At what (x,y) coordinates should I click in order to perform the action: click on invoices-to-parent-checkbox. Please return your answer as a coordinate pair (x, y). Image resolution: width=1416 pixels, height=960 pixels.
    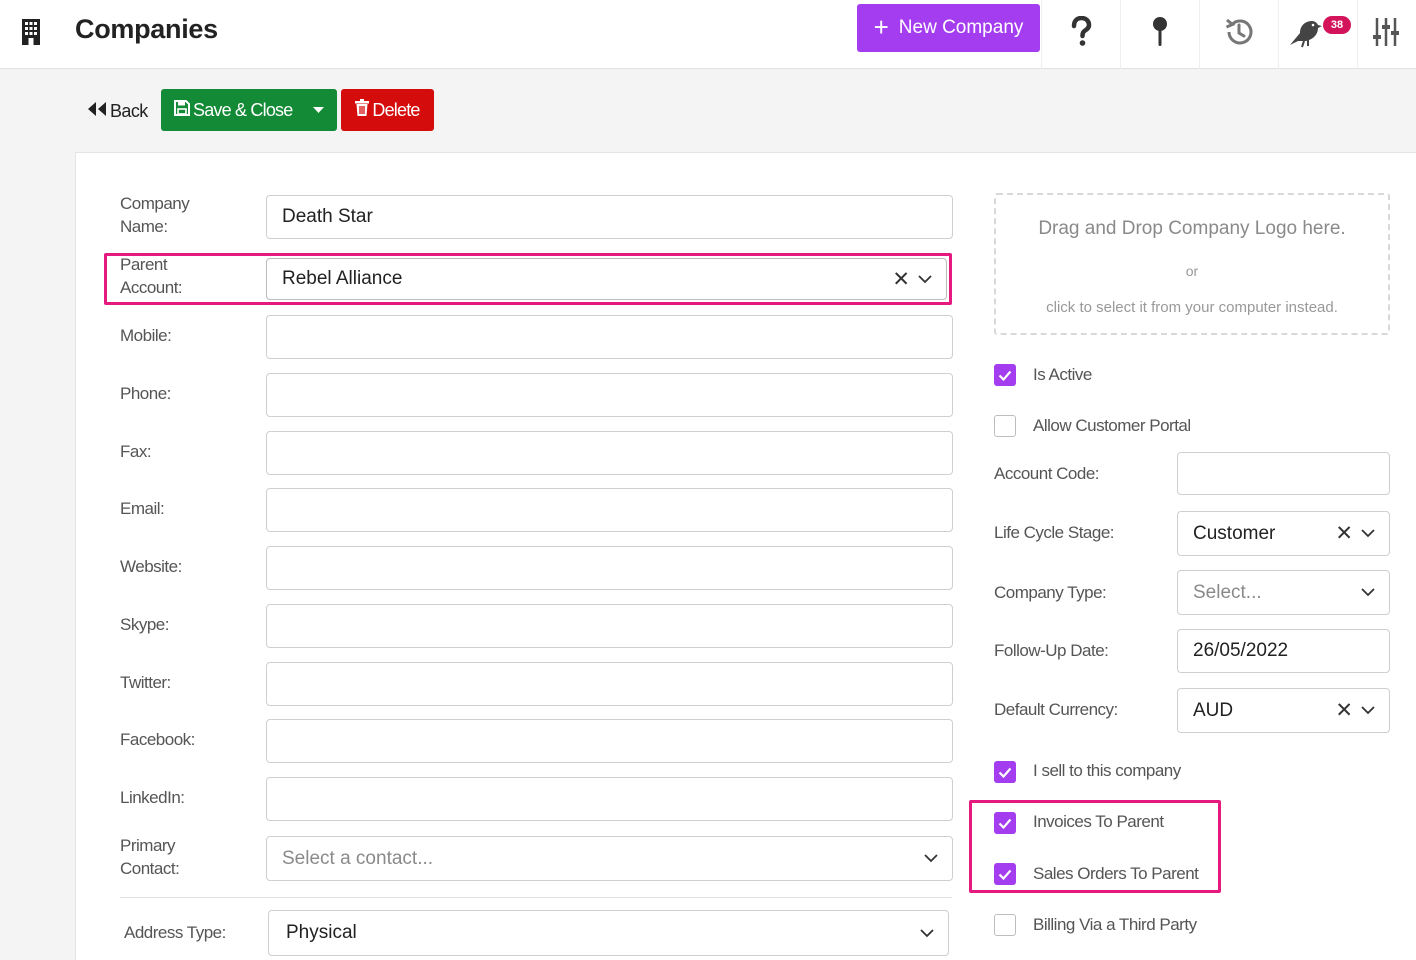
    Looking at the image, I should click on (1005, 823).